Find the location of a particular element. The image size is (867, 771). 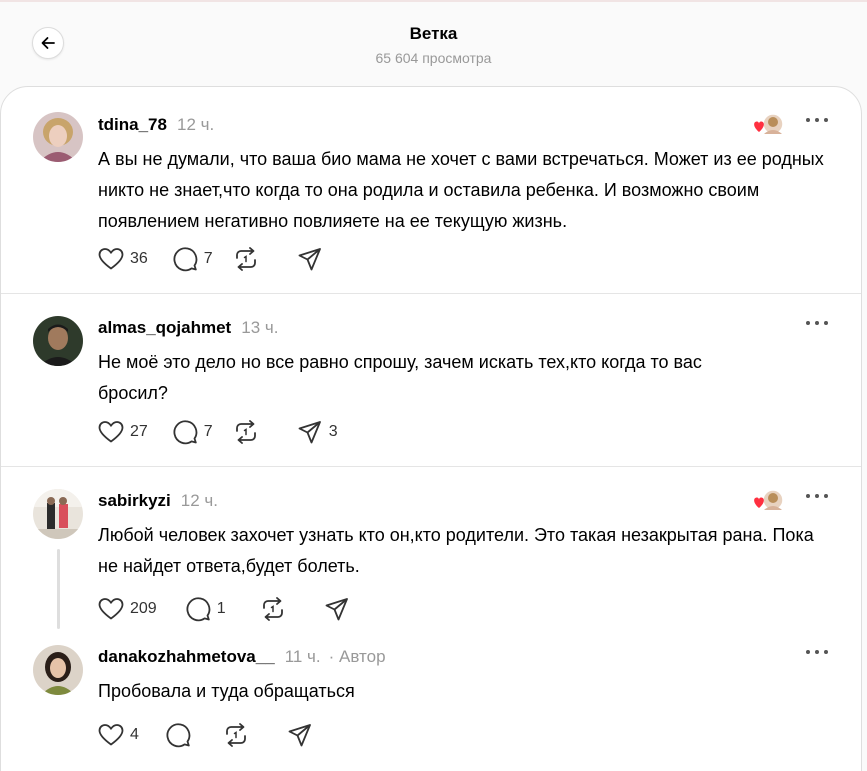

username: danakozhahmetova__ is located at coordinates (186, 657).